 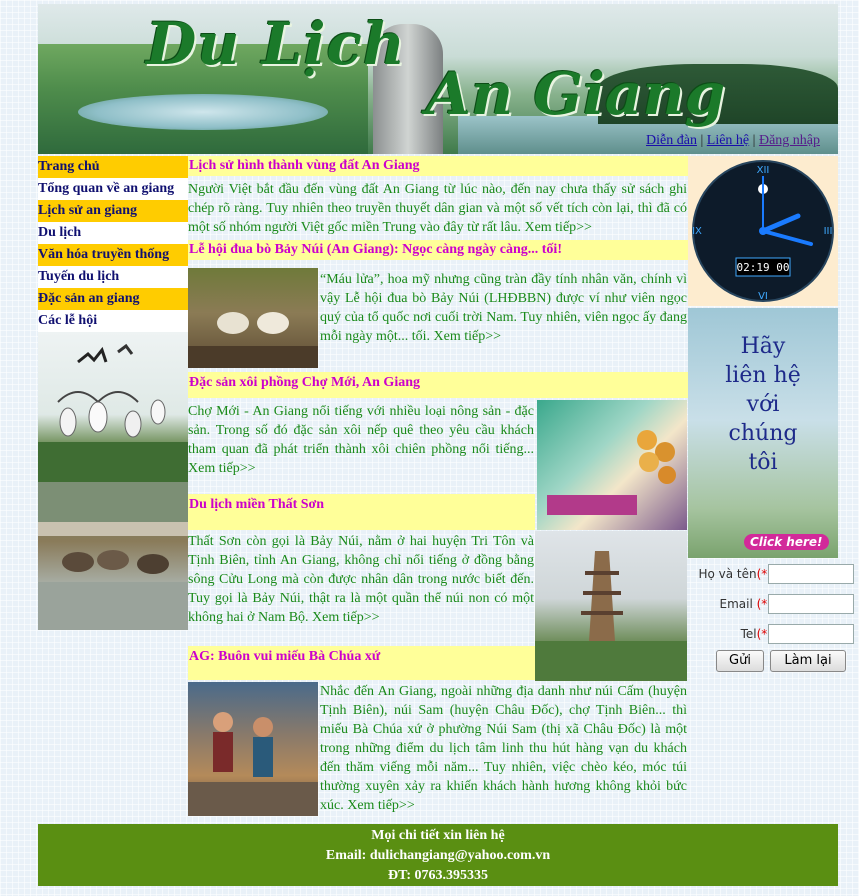 What do you see at coordinates (113, 255) in the screenshot?
I see `menu-item-culture: Văn hóa truyền thống` at bounding box center [113, 255].